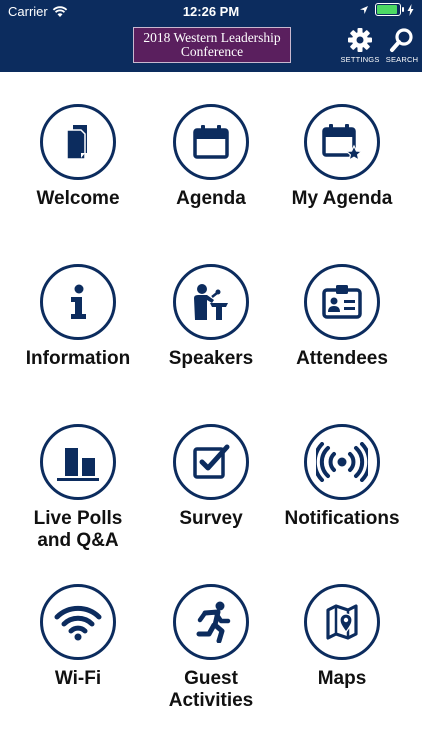 This screenshot has height=750, width=422. What do you see at coordinates (211, 11) in the screenshot?
I see `status-bar: Carrier 12:26 PM` at bounding box center [211, 11].